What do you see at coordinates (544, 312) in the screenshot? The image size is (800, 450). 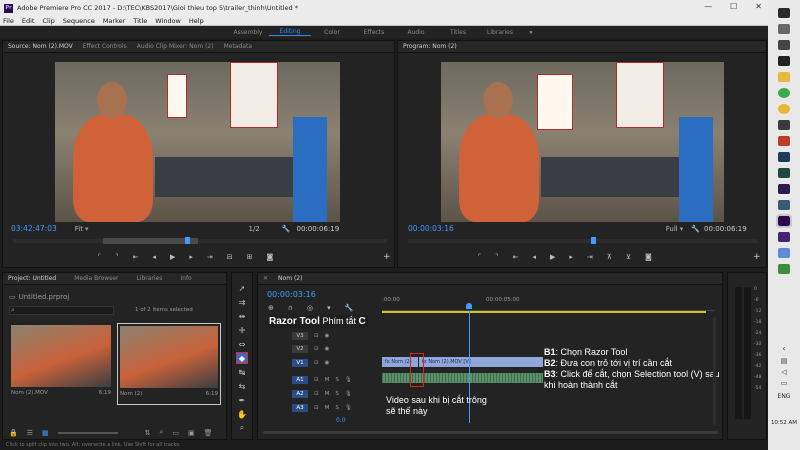 I see `work-area-bar` at bounding box center [544, 312].